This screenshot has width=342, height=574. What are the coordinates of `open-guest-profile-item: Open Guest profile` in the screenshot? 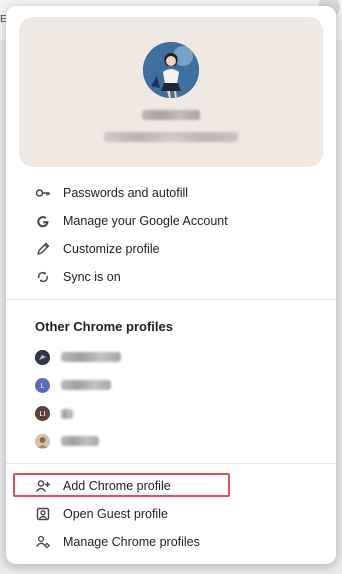 It's located at (171, 514).